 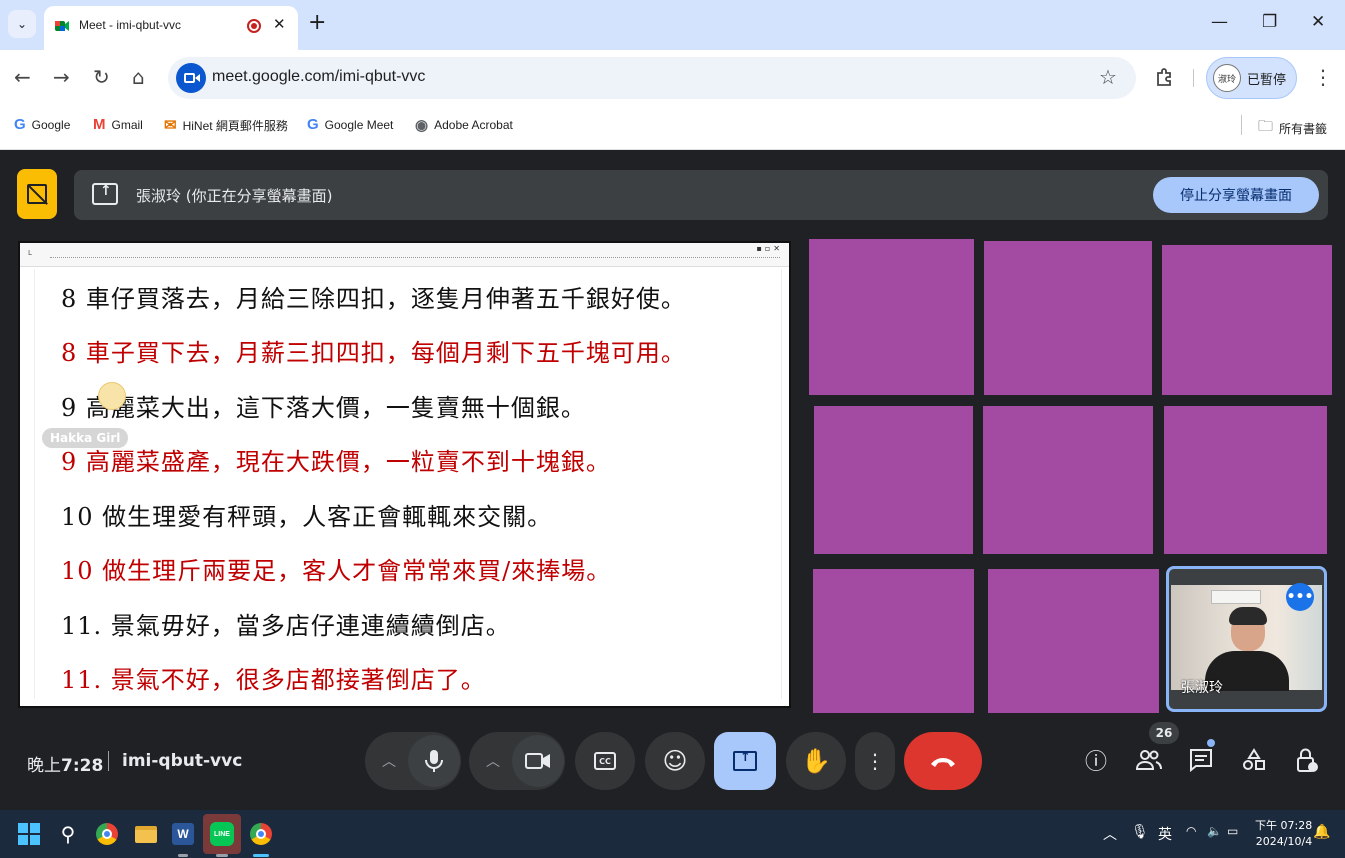 What do you see at coordinates (1254, 760) in the screenshot?
I see `activities-icon` at bounding box center [1254, 760].